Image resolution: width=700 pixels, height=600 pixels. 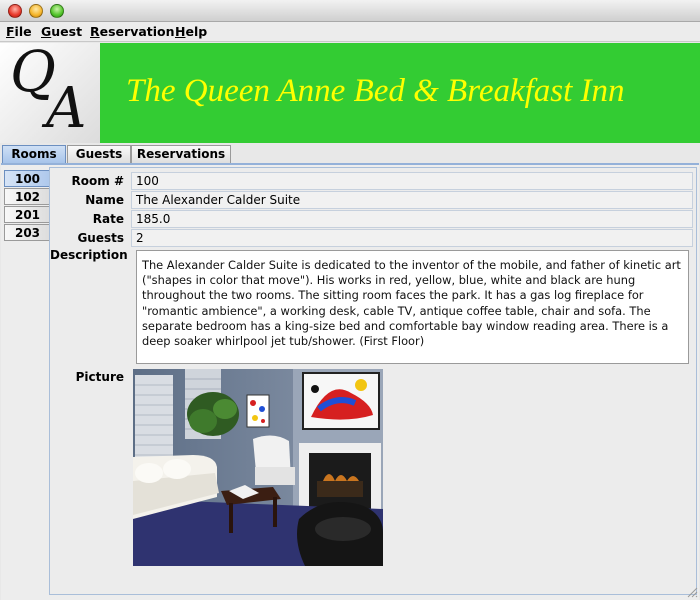 What do you see at coordinates (412, 181) in the screenshot?
I see `room-number-field: 100` at bounding box center [412, 181].